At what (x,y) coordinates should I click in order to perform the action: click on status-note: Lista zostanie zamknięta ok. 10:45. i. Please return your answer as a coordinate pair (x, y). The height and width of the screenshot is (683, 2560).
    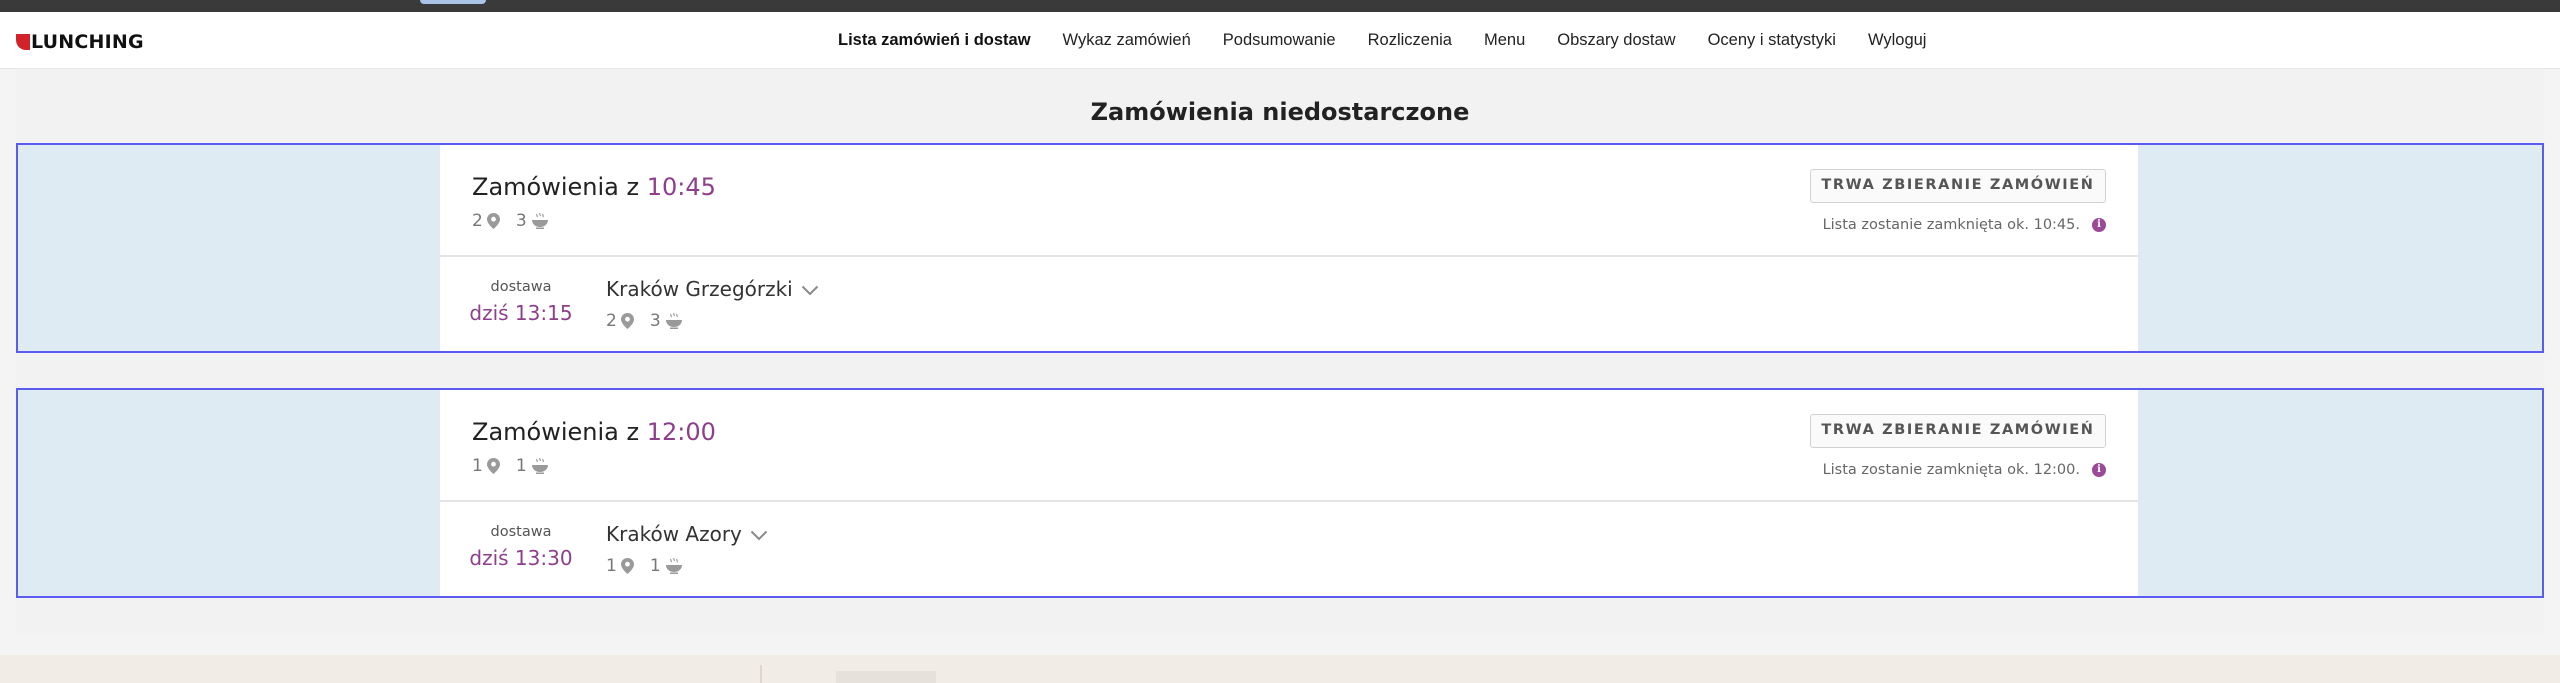
    Looking at the image, I should click on (1964, 225).